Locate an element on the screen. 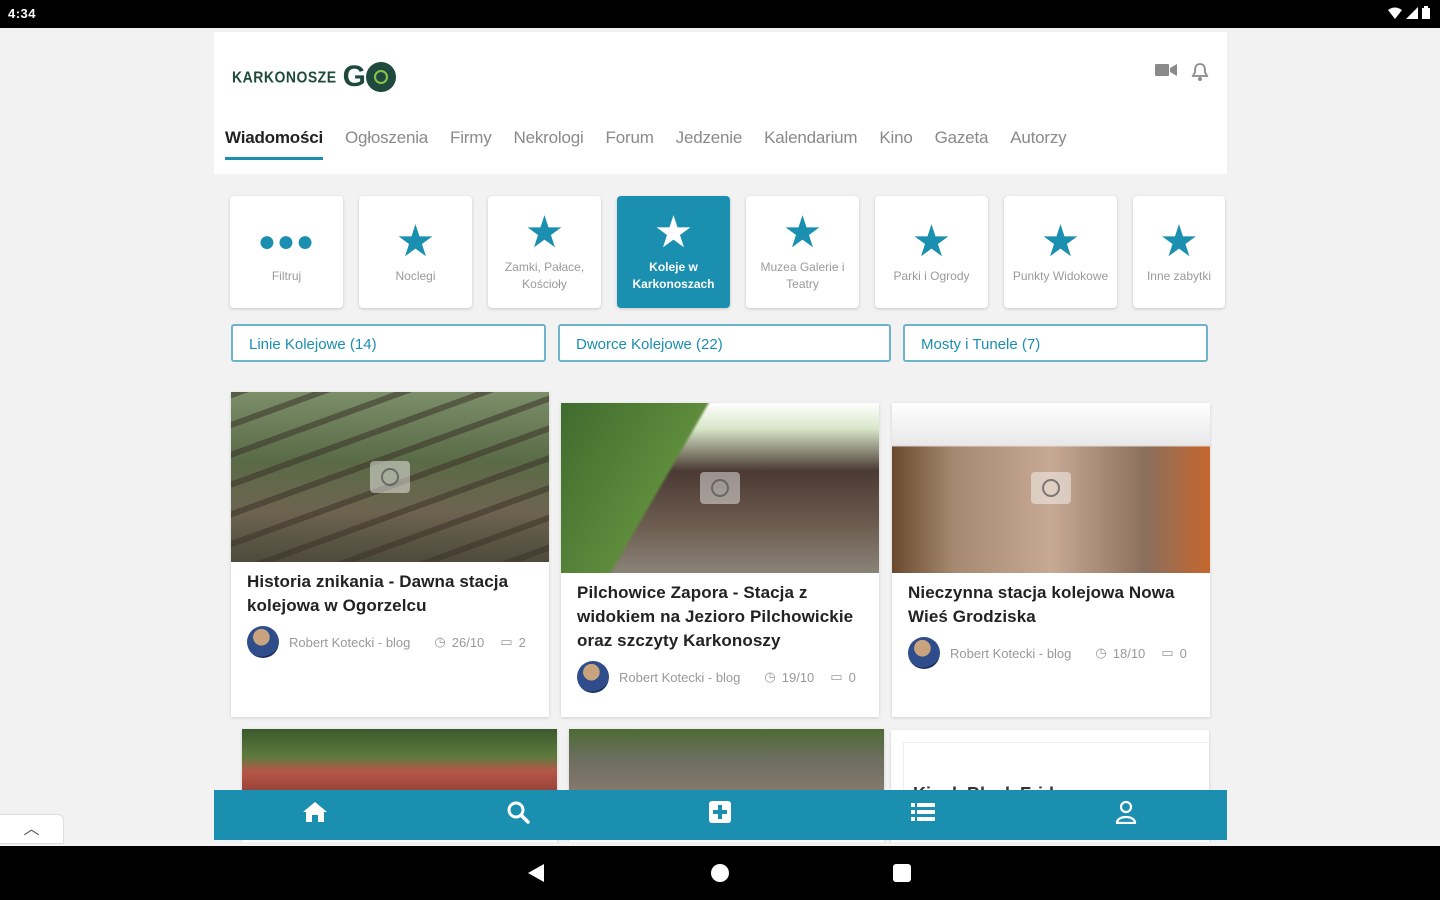  article-date: 26/10 is located at coordinates (468, 642).